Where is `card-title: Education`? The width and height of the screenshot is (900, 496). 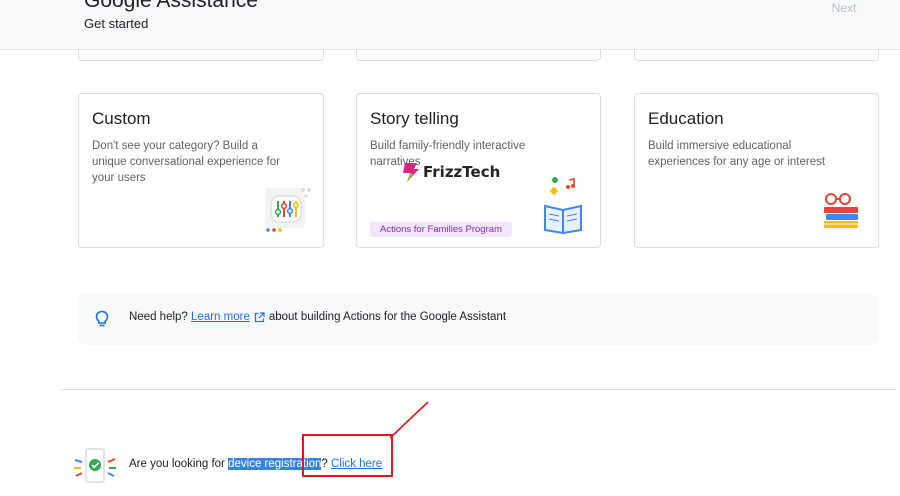
card-title: Education is located at coordinates (686, 118).